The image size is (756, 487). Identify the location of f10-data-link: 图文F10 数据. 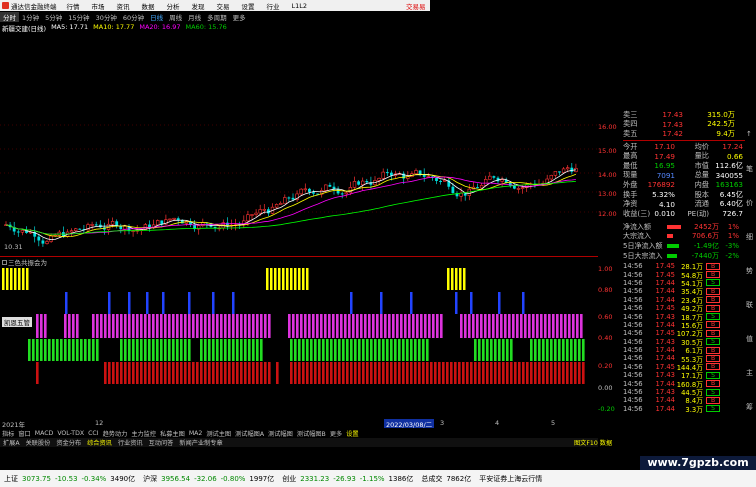
(593, 442).